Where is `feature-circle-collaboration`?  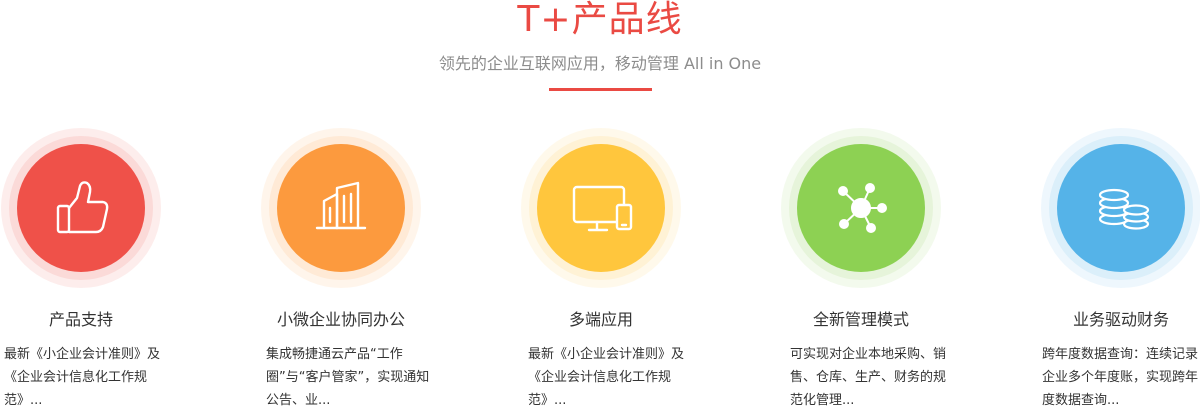 feature-circle-collaboration is located at coordinates (341, 208).